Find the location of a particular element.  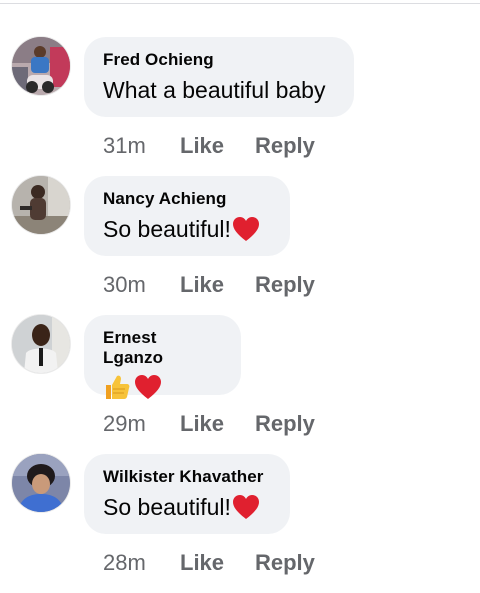

thumbs-up-icon is located at coordinates (117, 387).